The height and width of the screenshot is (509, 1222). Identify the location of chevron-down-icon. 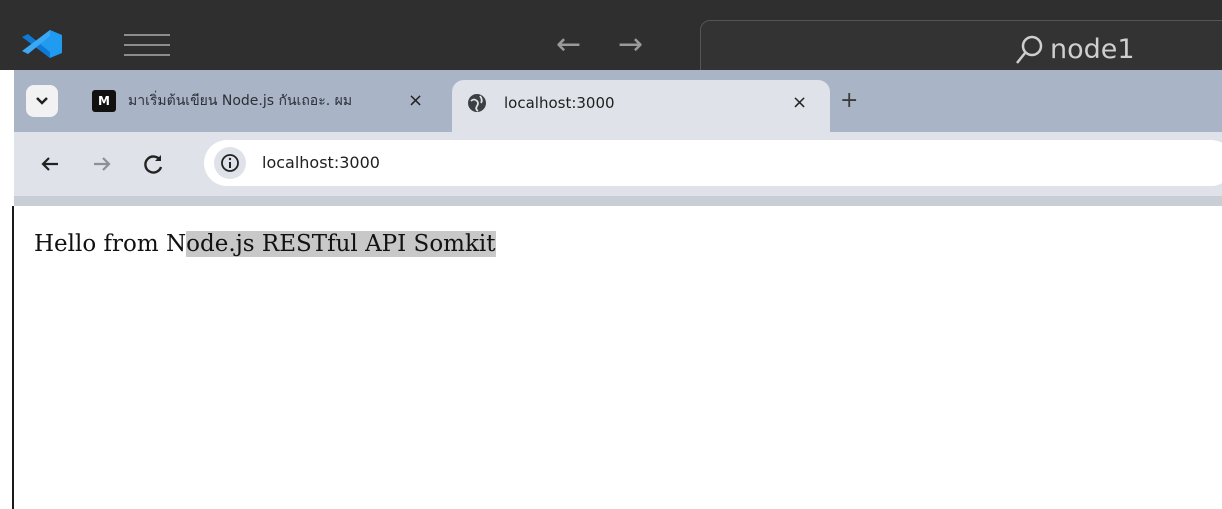
(42, 101).